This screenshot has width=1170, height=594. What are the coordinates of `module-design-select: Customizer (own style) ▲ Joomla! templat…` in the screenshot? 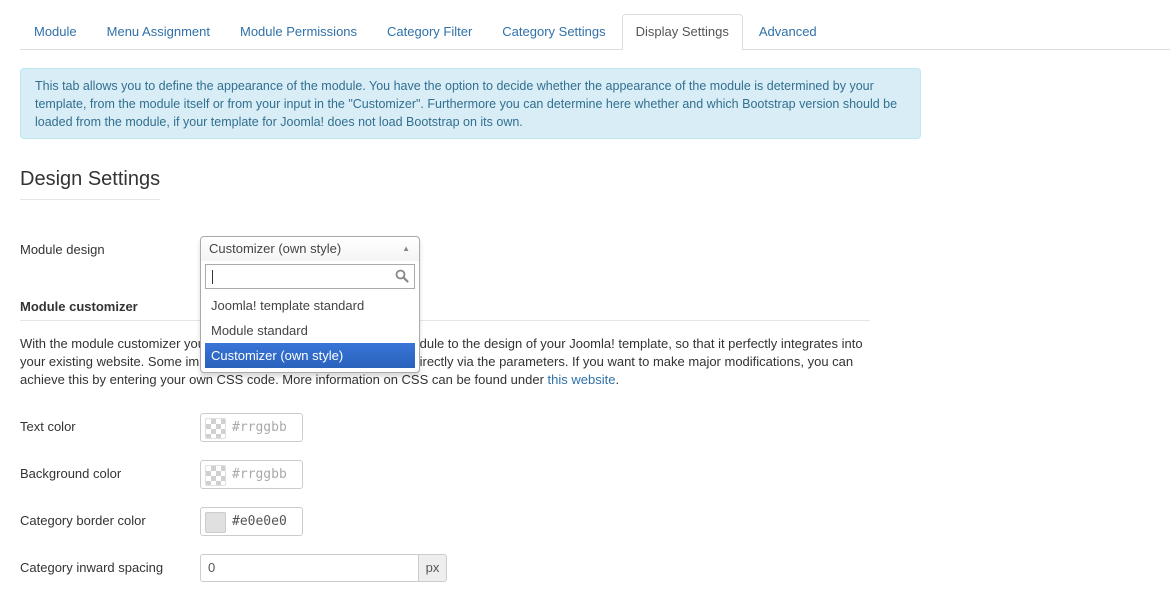 It's located at (310, 304).